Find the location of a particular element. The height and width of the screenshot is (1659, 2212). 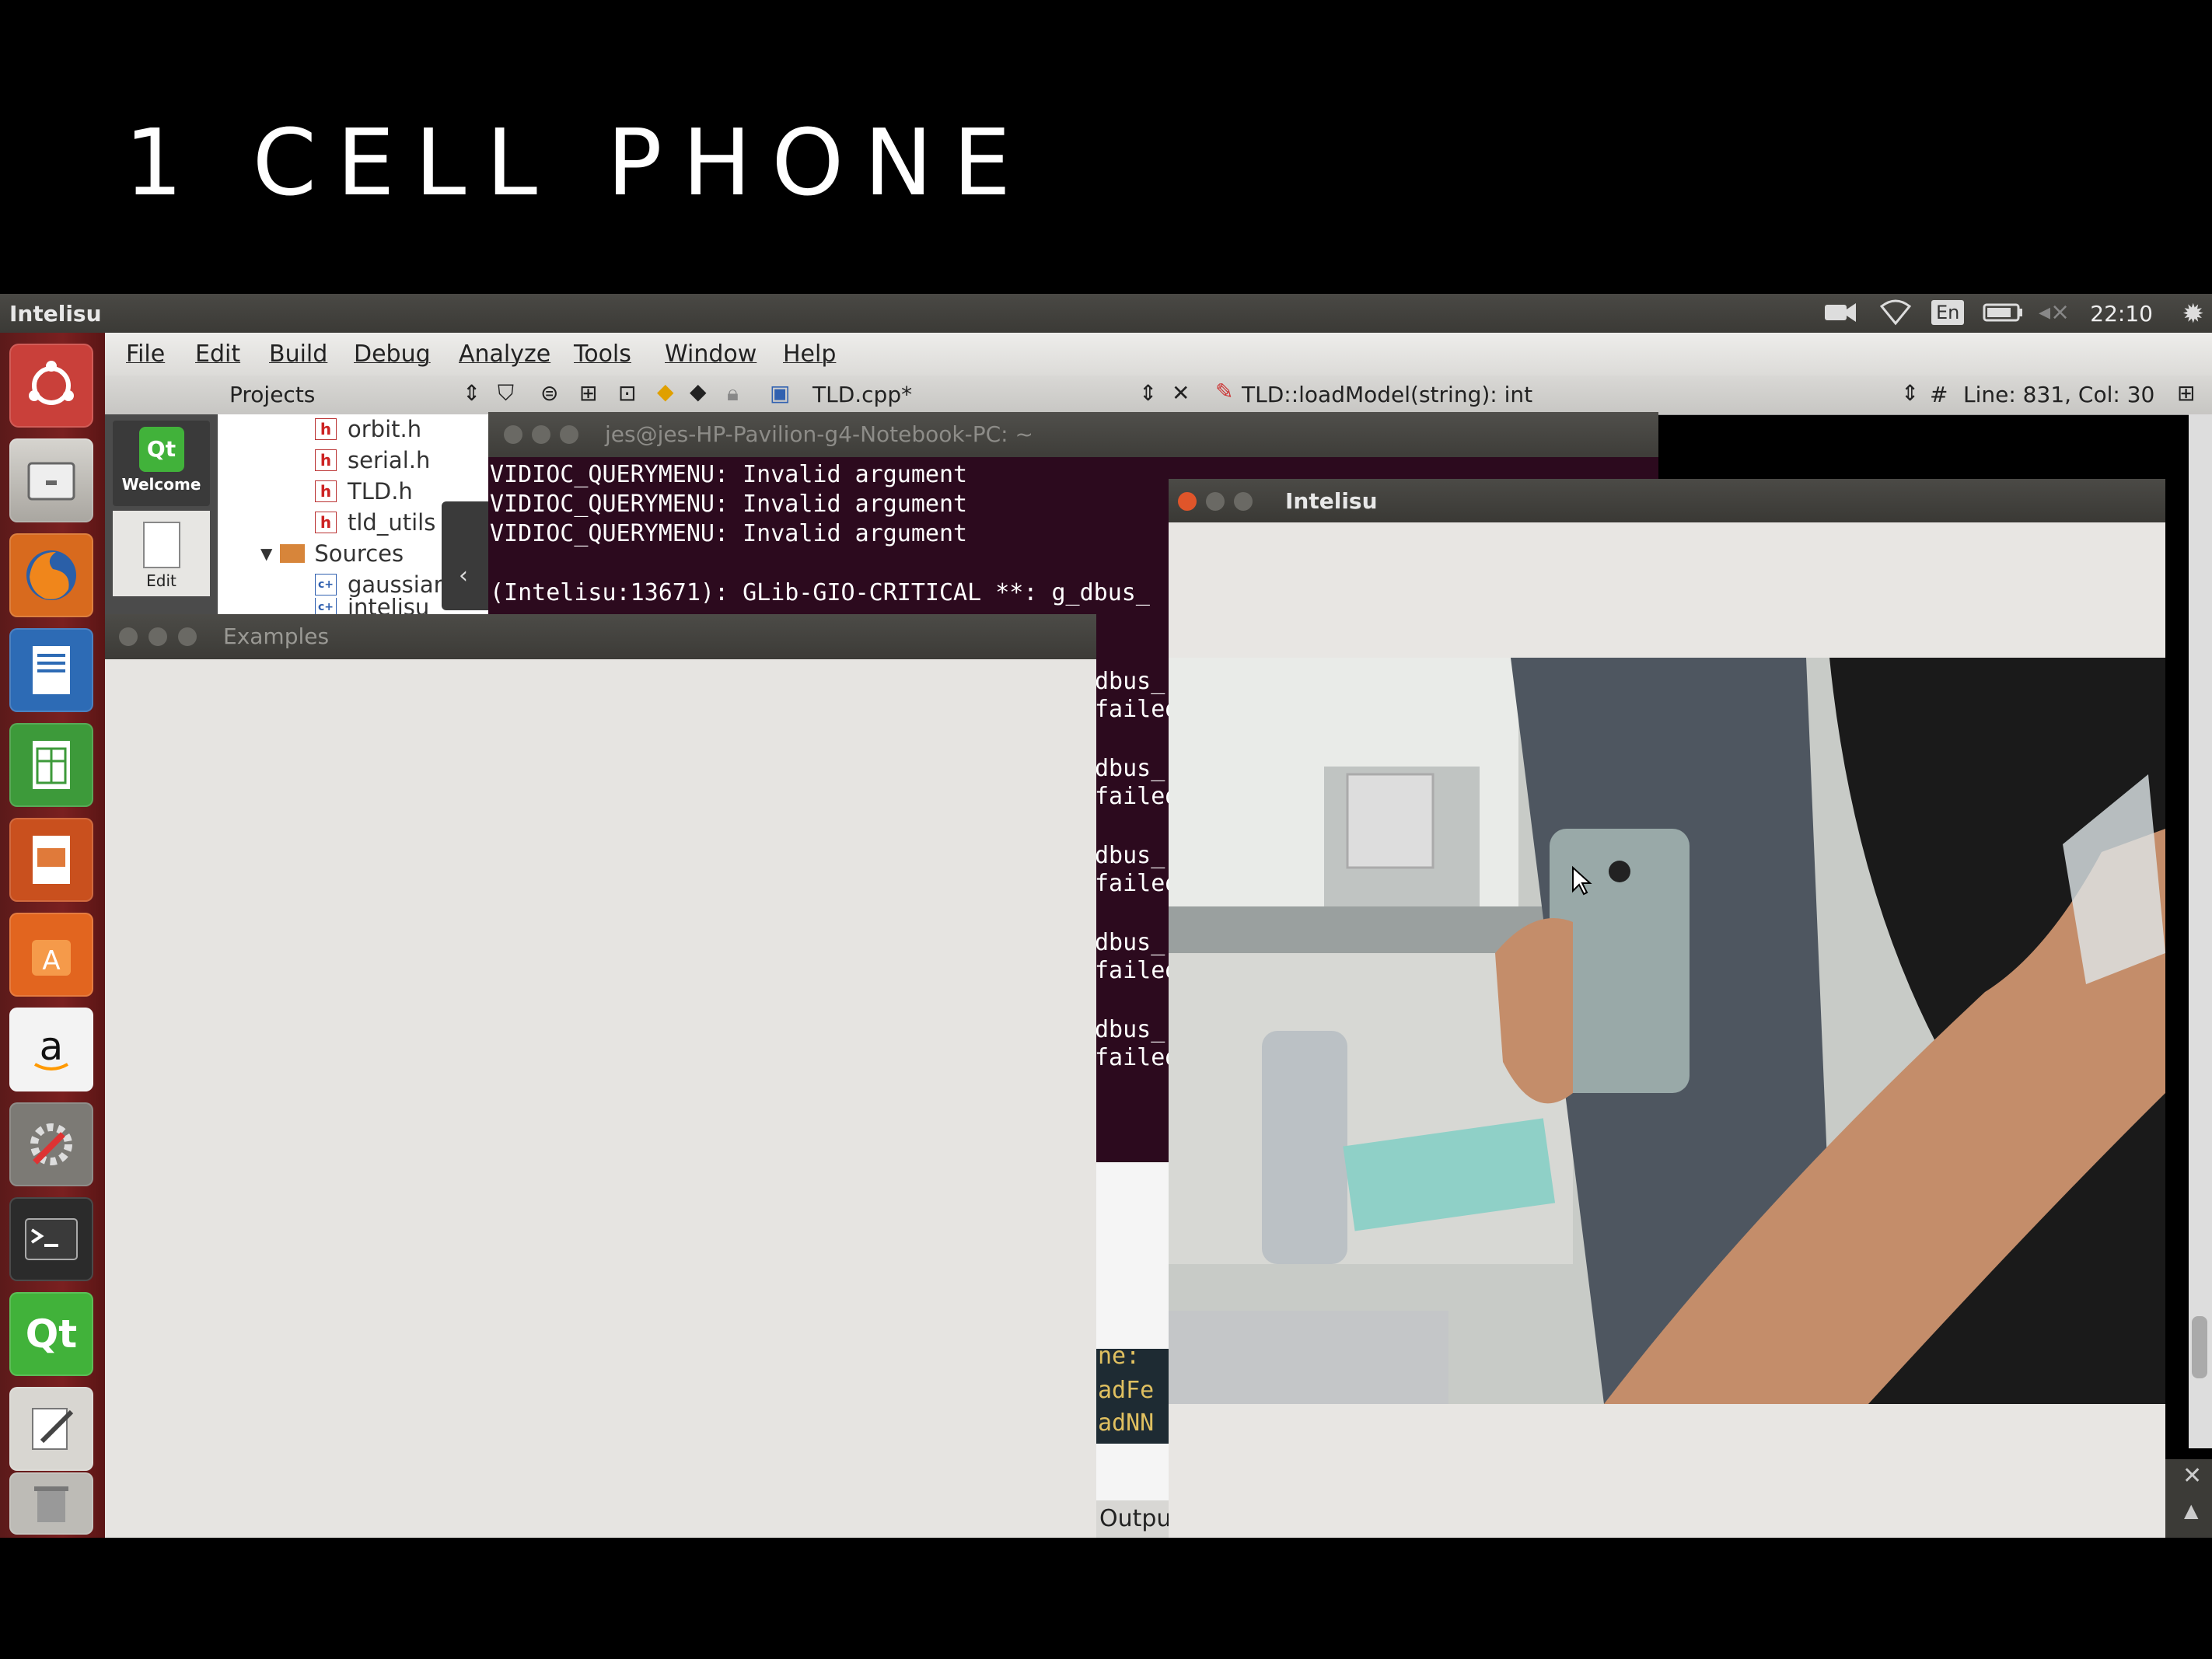

keyboard-layout-indicator: En is located at coordinates (1948, 312).